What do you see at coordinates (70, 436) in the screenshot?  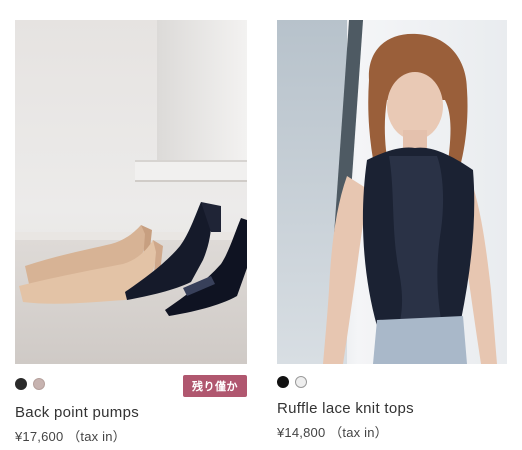 I see `product-price: ¥17,600 （tax in）` at bounding box center [70, 436].